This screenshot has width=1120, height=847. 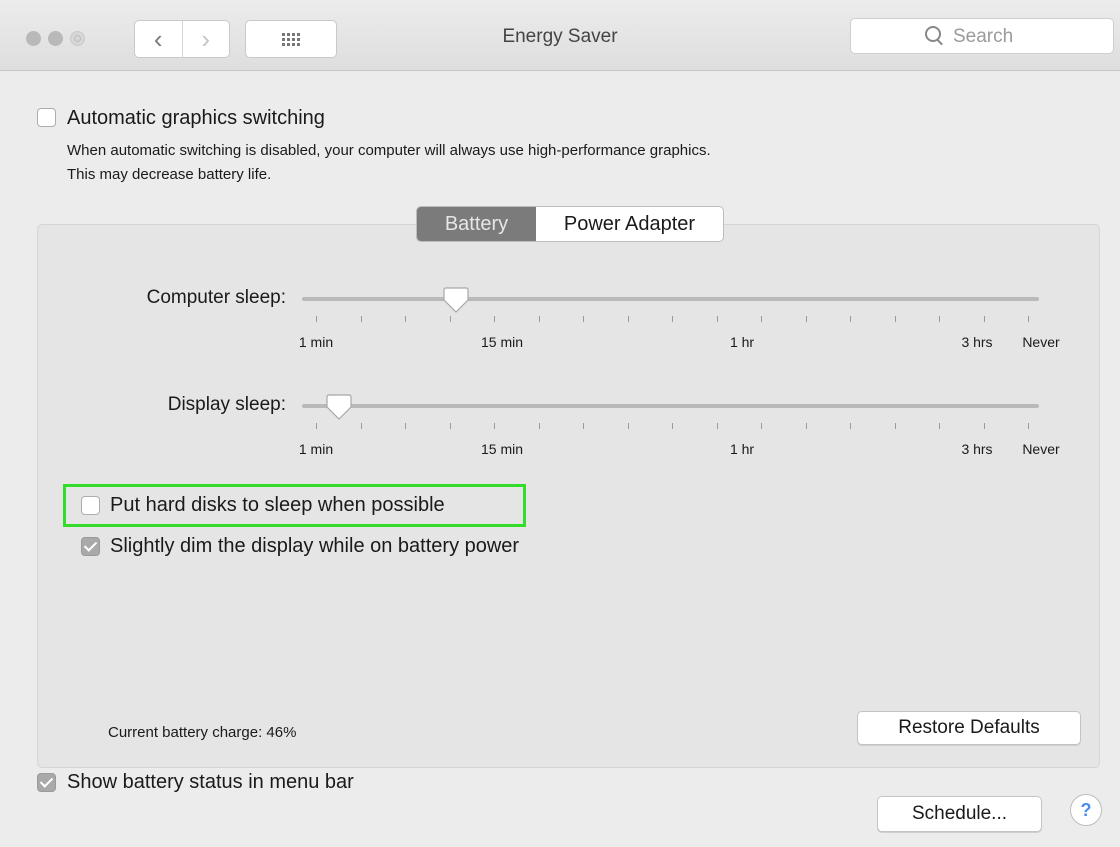 I want to click on computer-sleep-track, so click(x=670, y=299).